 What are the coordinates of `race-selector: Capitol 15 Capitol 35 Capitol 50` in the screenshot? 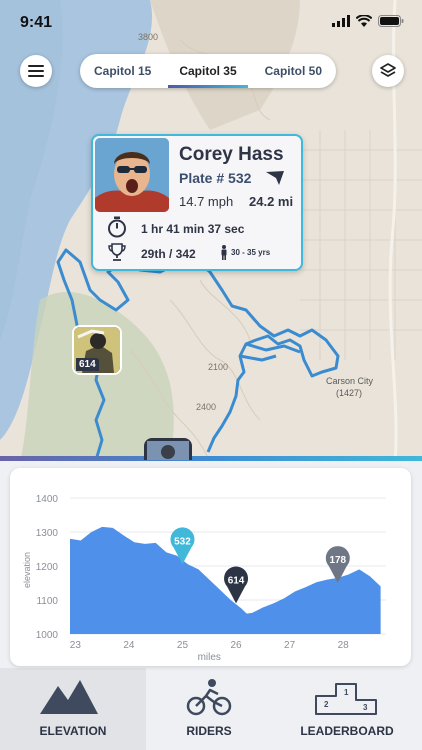 It's located at (208, 71).